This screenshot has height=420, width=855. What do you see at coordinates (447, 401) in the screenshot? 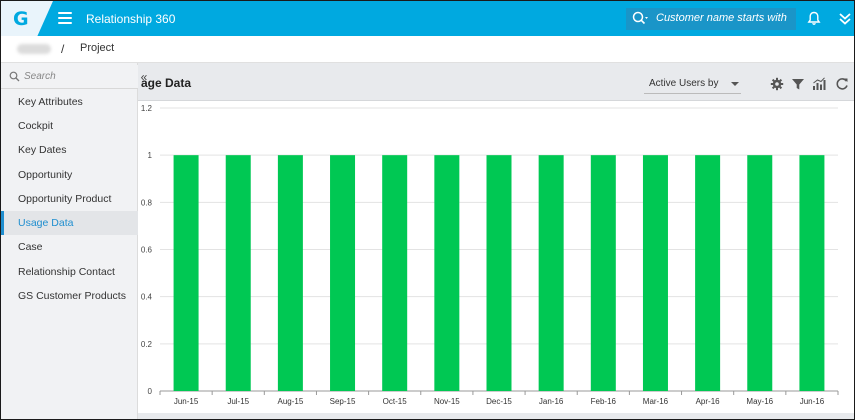
I see `x-tick-label: Nov-15` at bounding box center [447, 401].